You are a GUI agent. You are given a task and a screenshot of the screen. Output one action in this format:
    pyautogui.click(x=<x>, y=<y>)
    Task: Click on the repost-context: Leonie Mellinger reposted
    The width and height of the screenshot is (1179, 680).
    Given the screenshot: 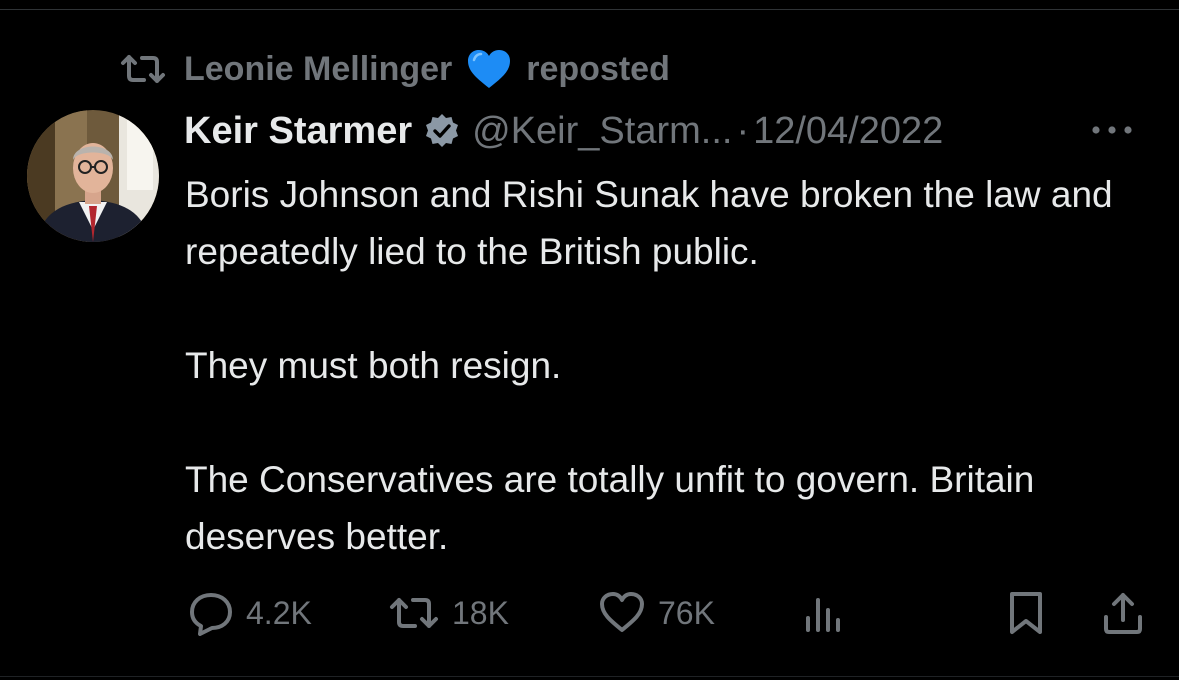 What is the action you would take?
    pyautogui.click(x=395, y=69)
    